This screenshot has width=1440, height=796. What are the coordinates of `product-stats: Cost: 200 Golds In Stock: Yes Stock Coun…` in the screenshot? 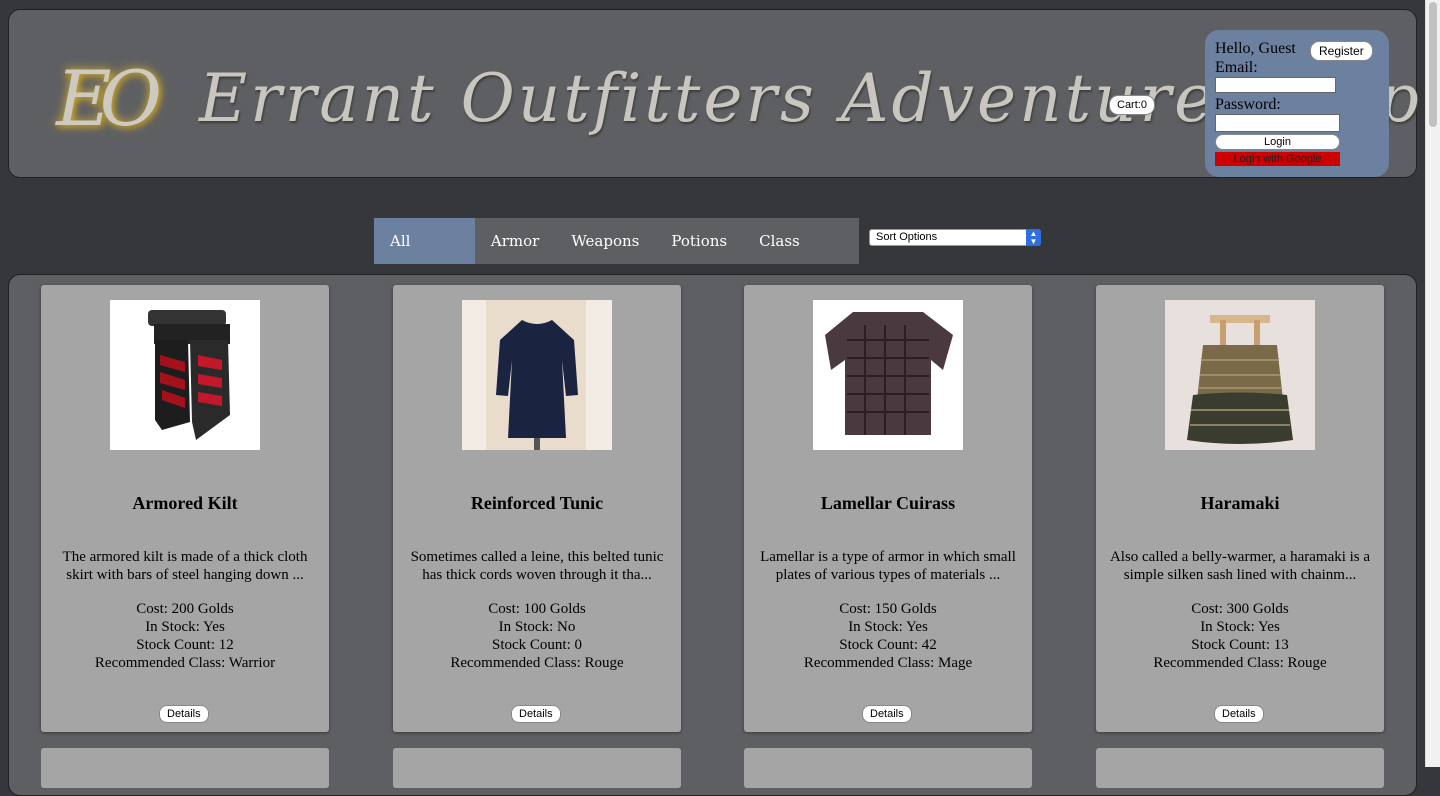 It's located at (185, 636).